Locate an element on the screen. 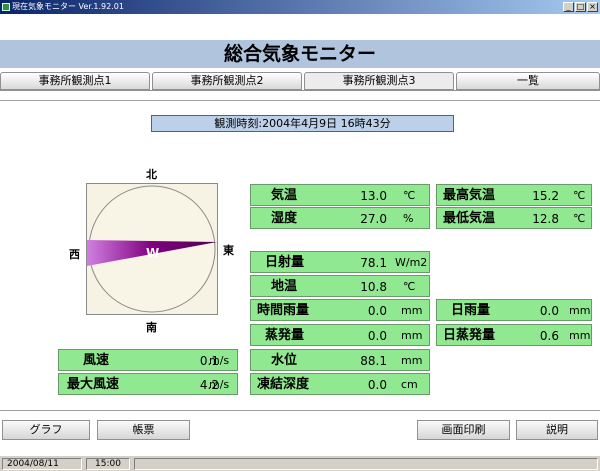  tab-station-2: 事務所観測点2 is located at coordinates (227, 81).